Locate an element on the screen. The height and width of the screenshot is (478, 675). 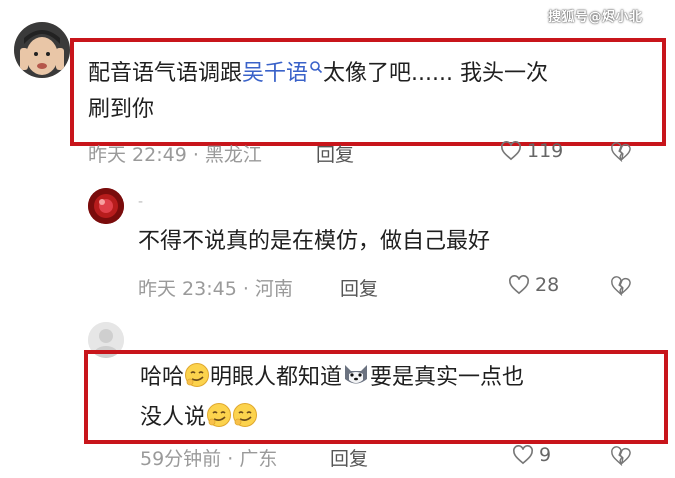
comment-meta: 59分钟前 · 广东 is located at coordinates (209, 459).